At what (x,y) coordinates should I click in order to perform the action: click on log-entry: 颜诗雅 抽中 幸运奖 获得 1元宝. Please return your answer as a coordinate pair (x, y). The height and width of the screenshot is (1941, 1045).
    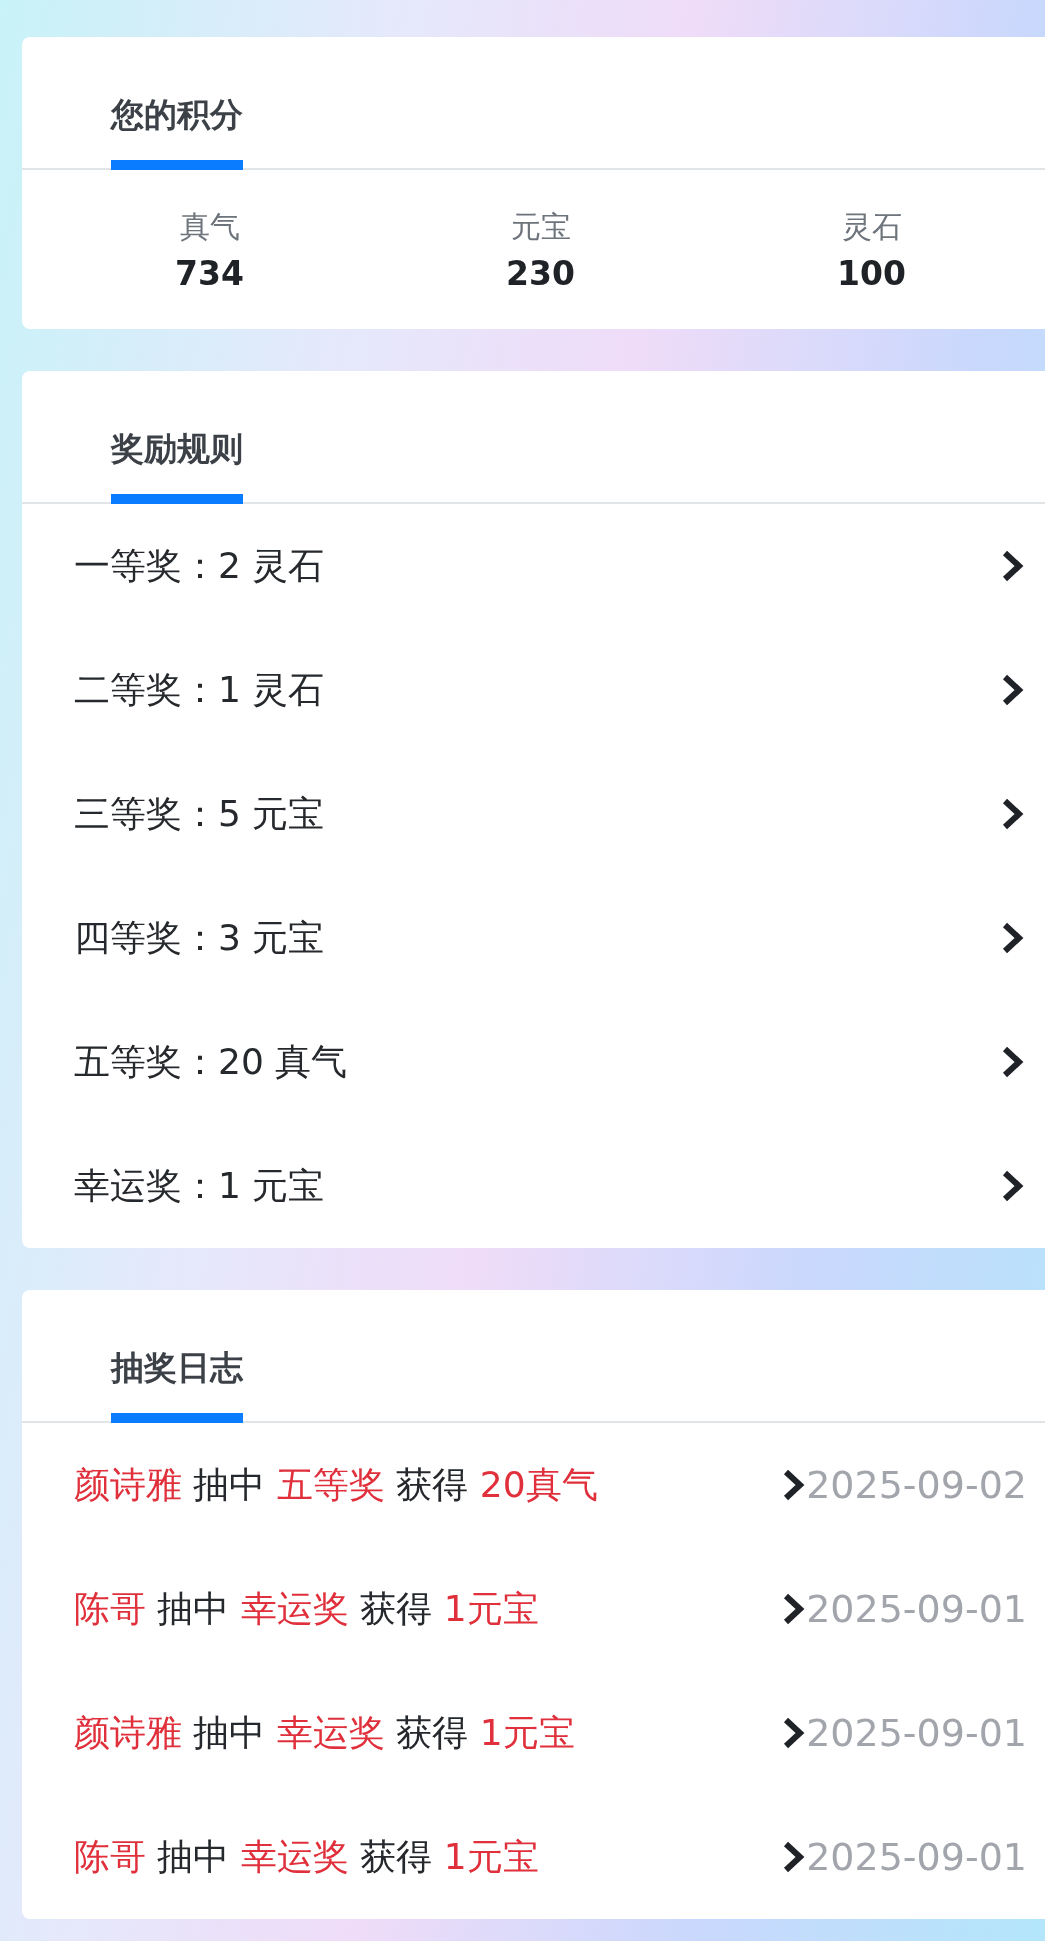
    Looking at the image, I should click on (325, 1732).